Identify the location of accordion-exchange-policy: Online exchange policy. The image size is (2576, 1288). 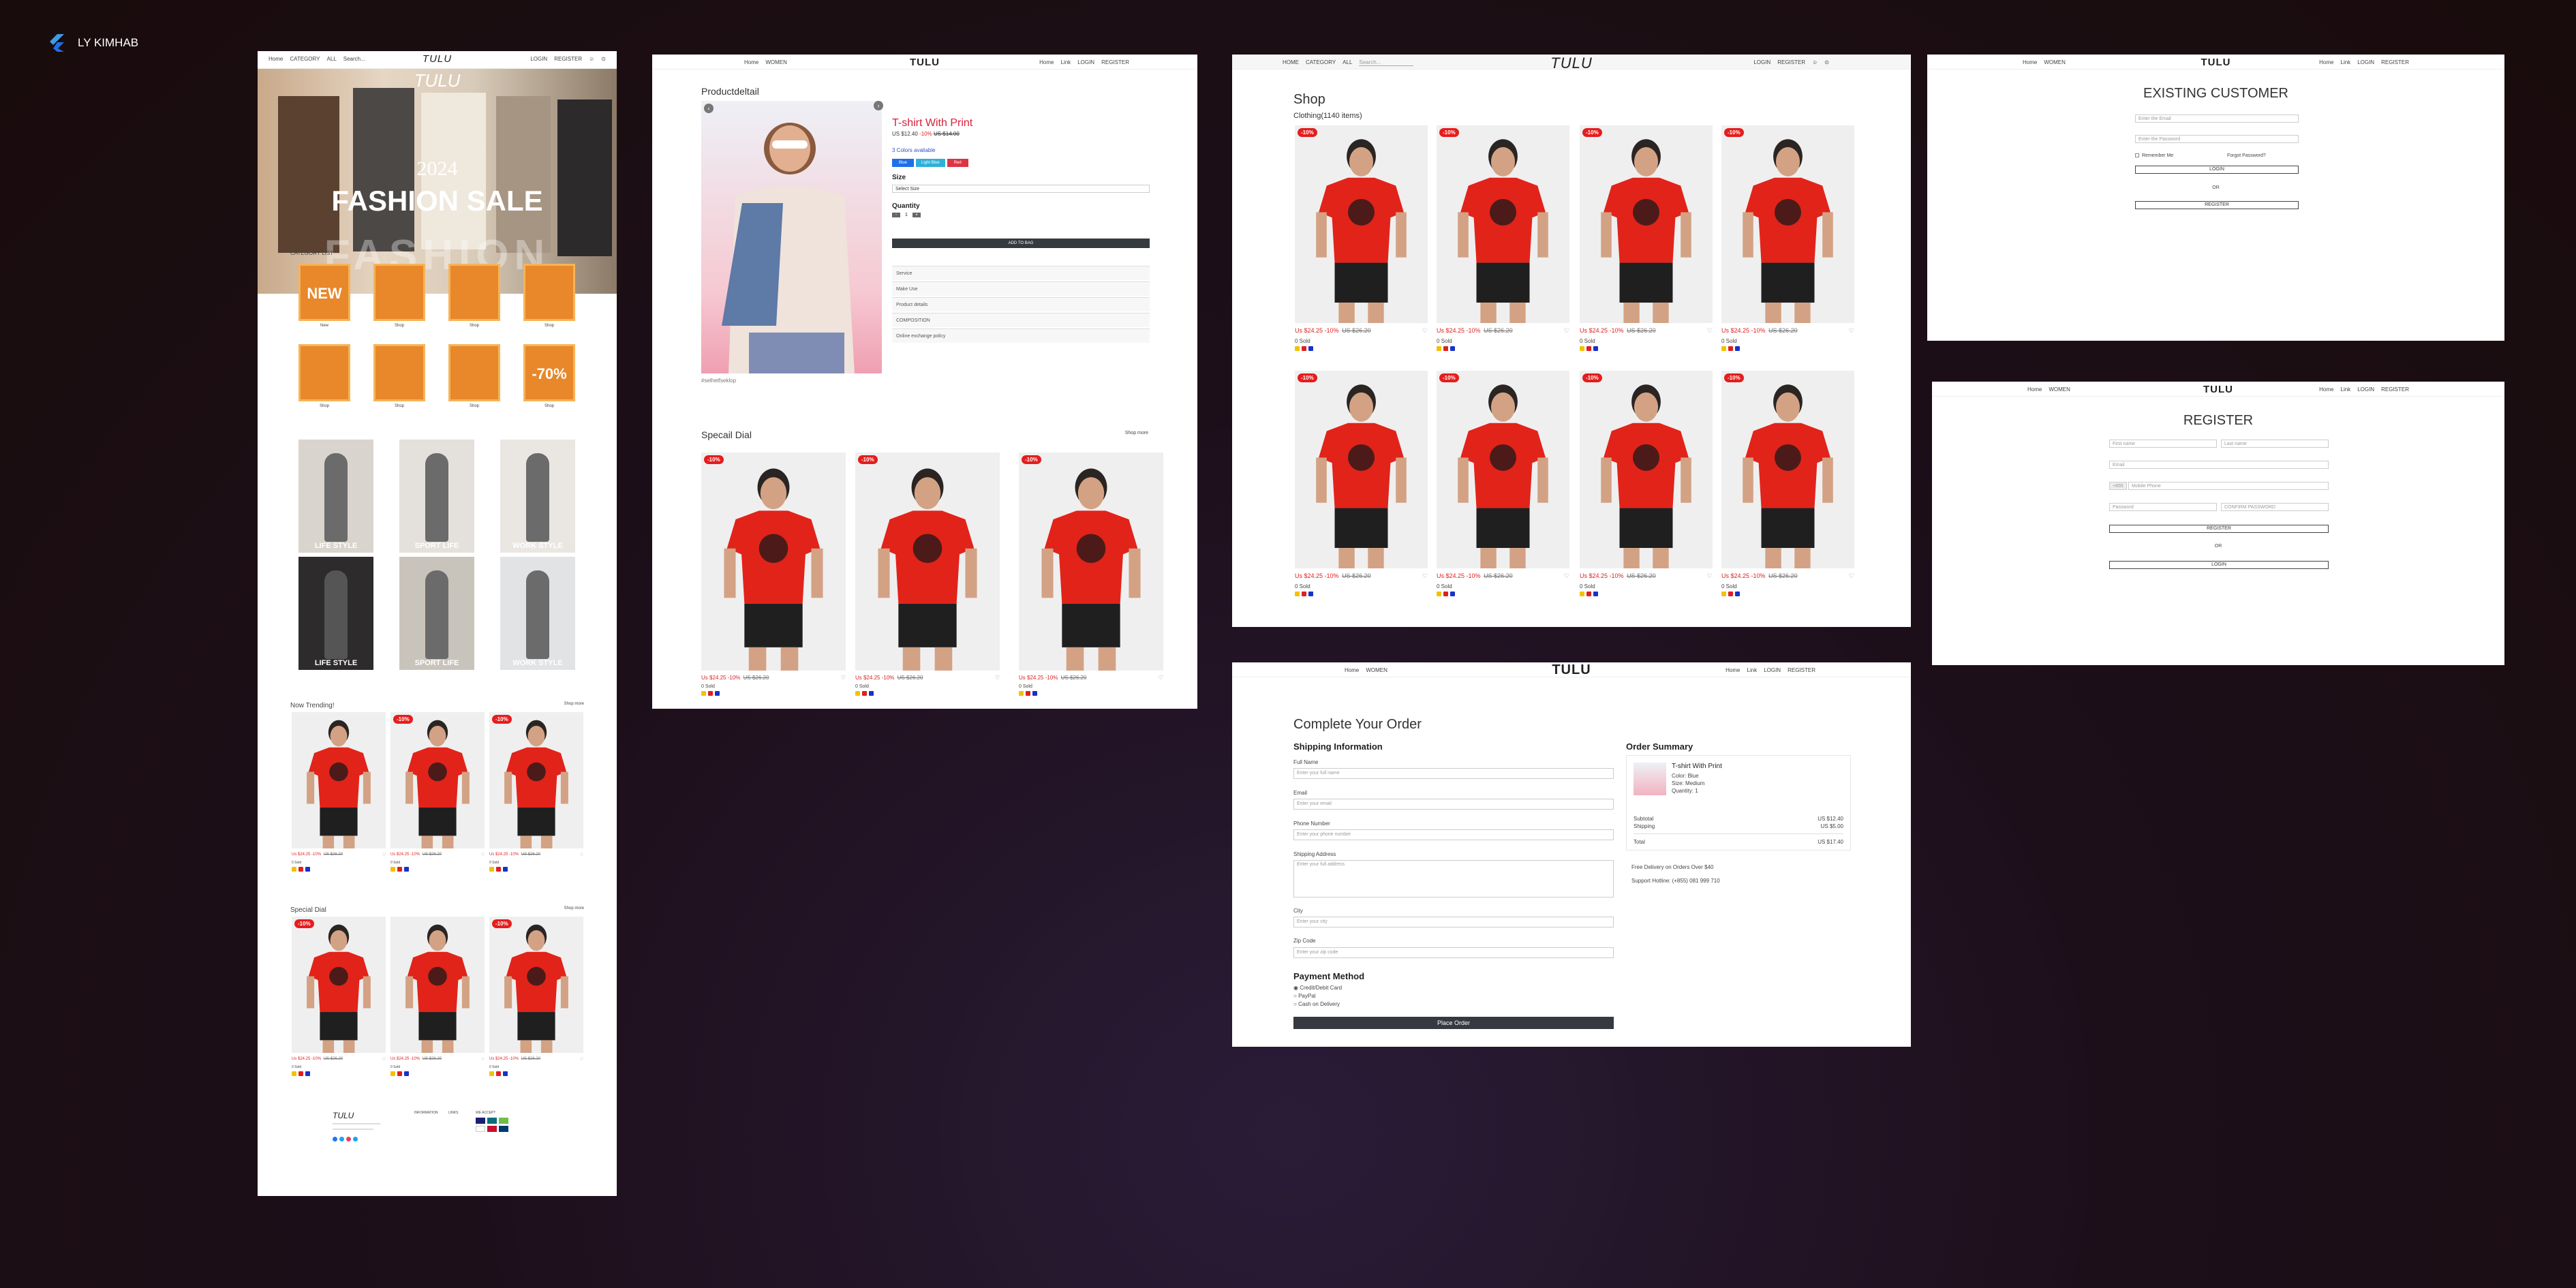
(1021, 335).